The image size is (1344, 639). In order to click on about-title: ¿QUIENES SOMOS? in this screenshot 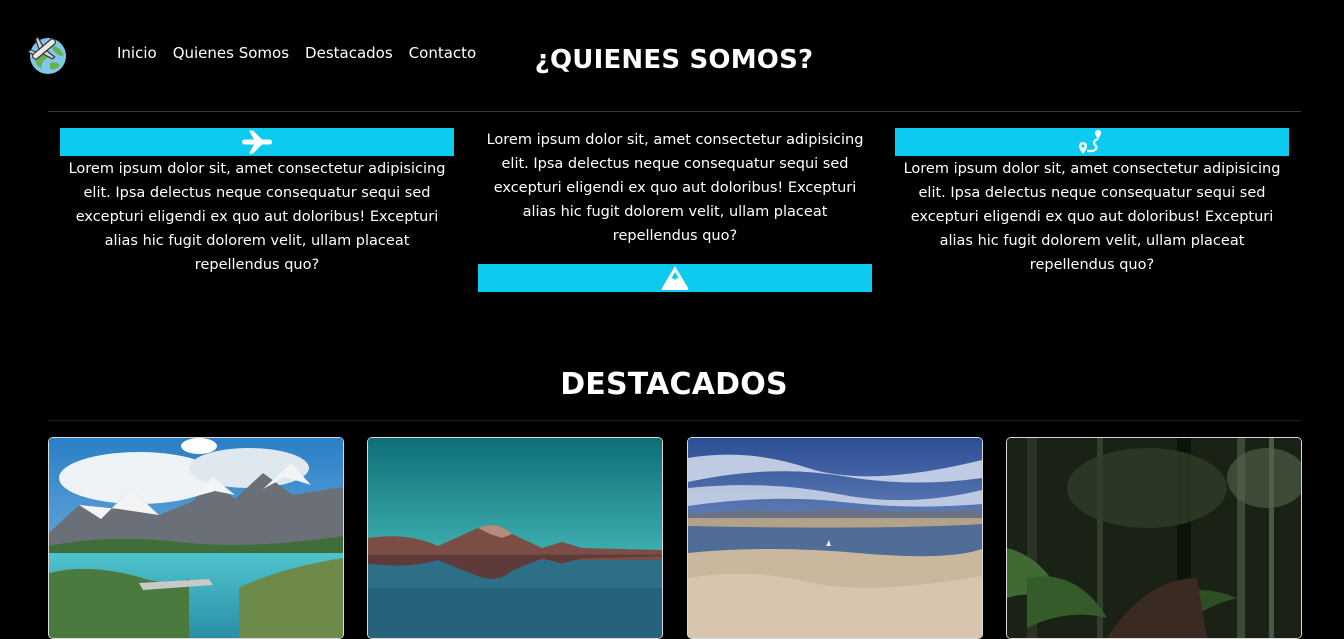, I will do `click(674, 60)`.